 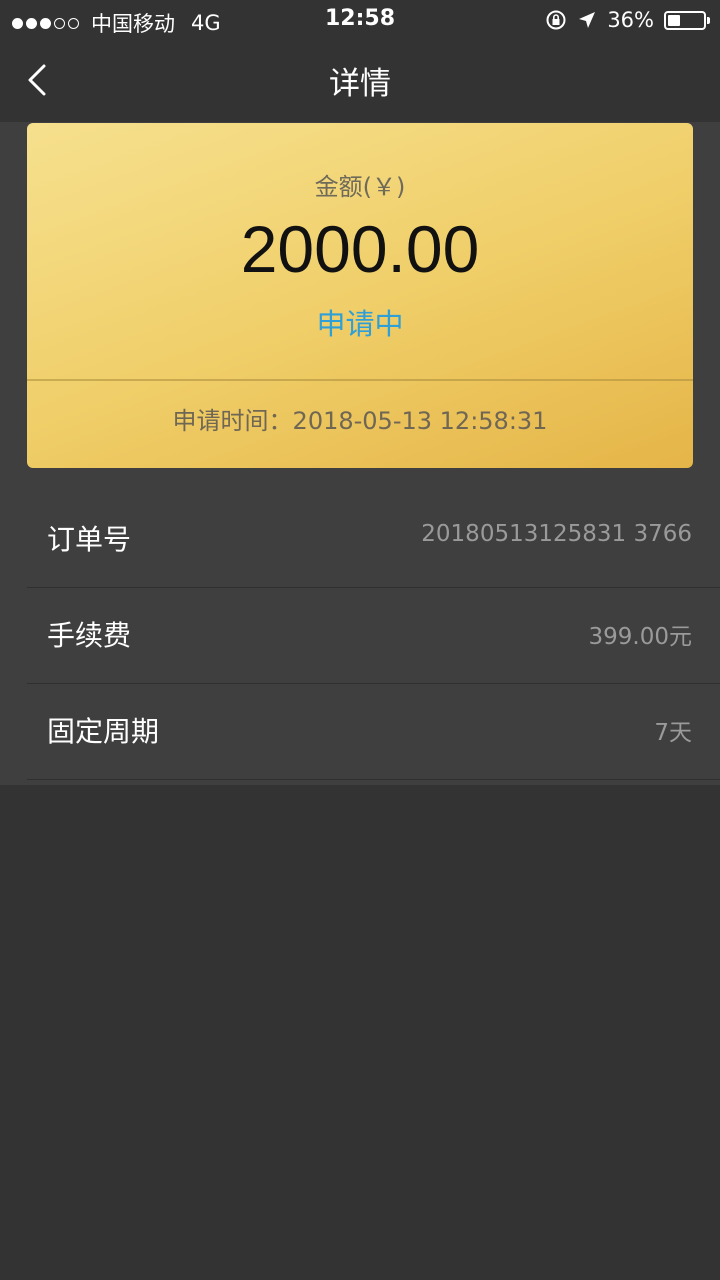 I want to click on row-value: 20180513125831 3766, so click(x=556, y=534).